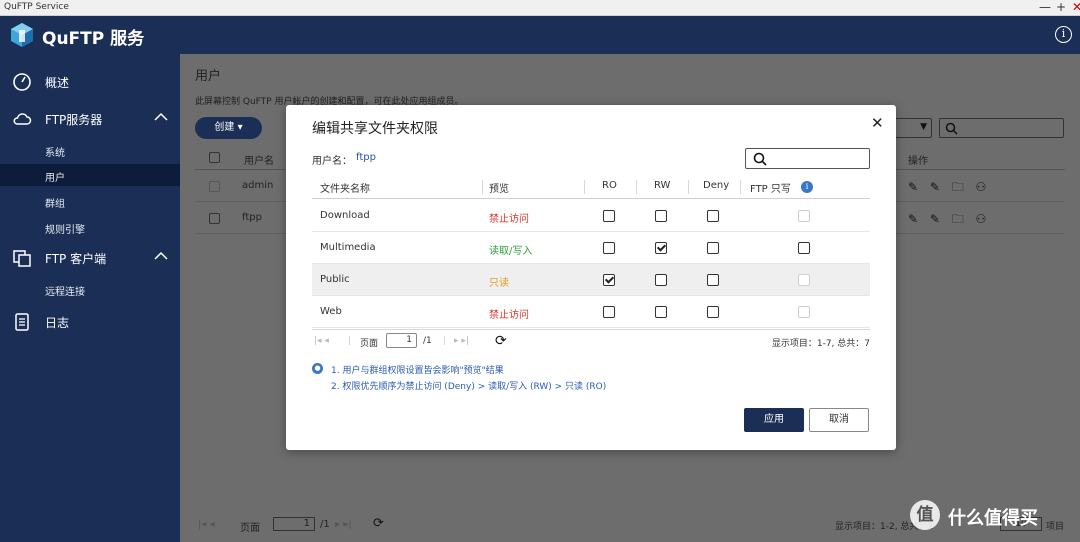 The height and width of the screenshot is (542, 1080). I want to click on folder-name: Download, so click(345, 215).